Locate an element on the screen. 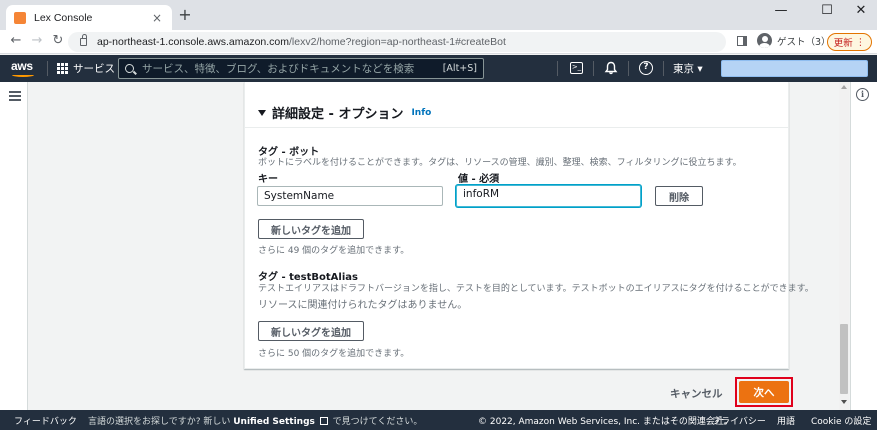 This screenshot has height=430, width=877. alias-tags-remaining: さらに 50 個のタグを追加できます。 is located at coordinates (334, 354).